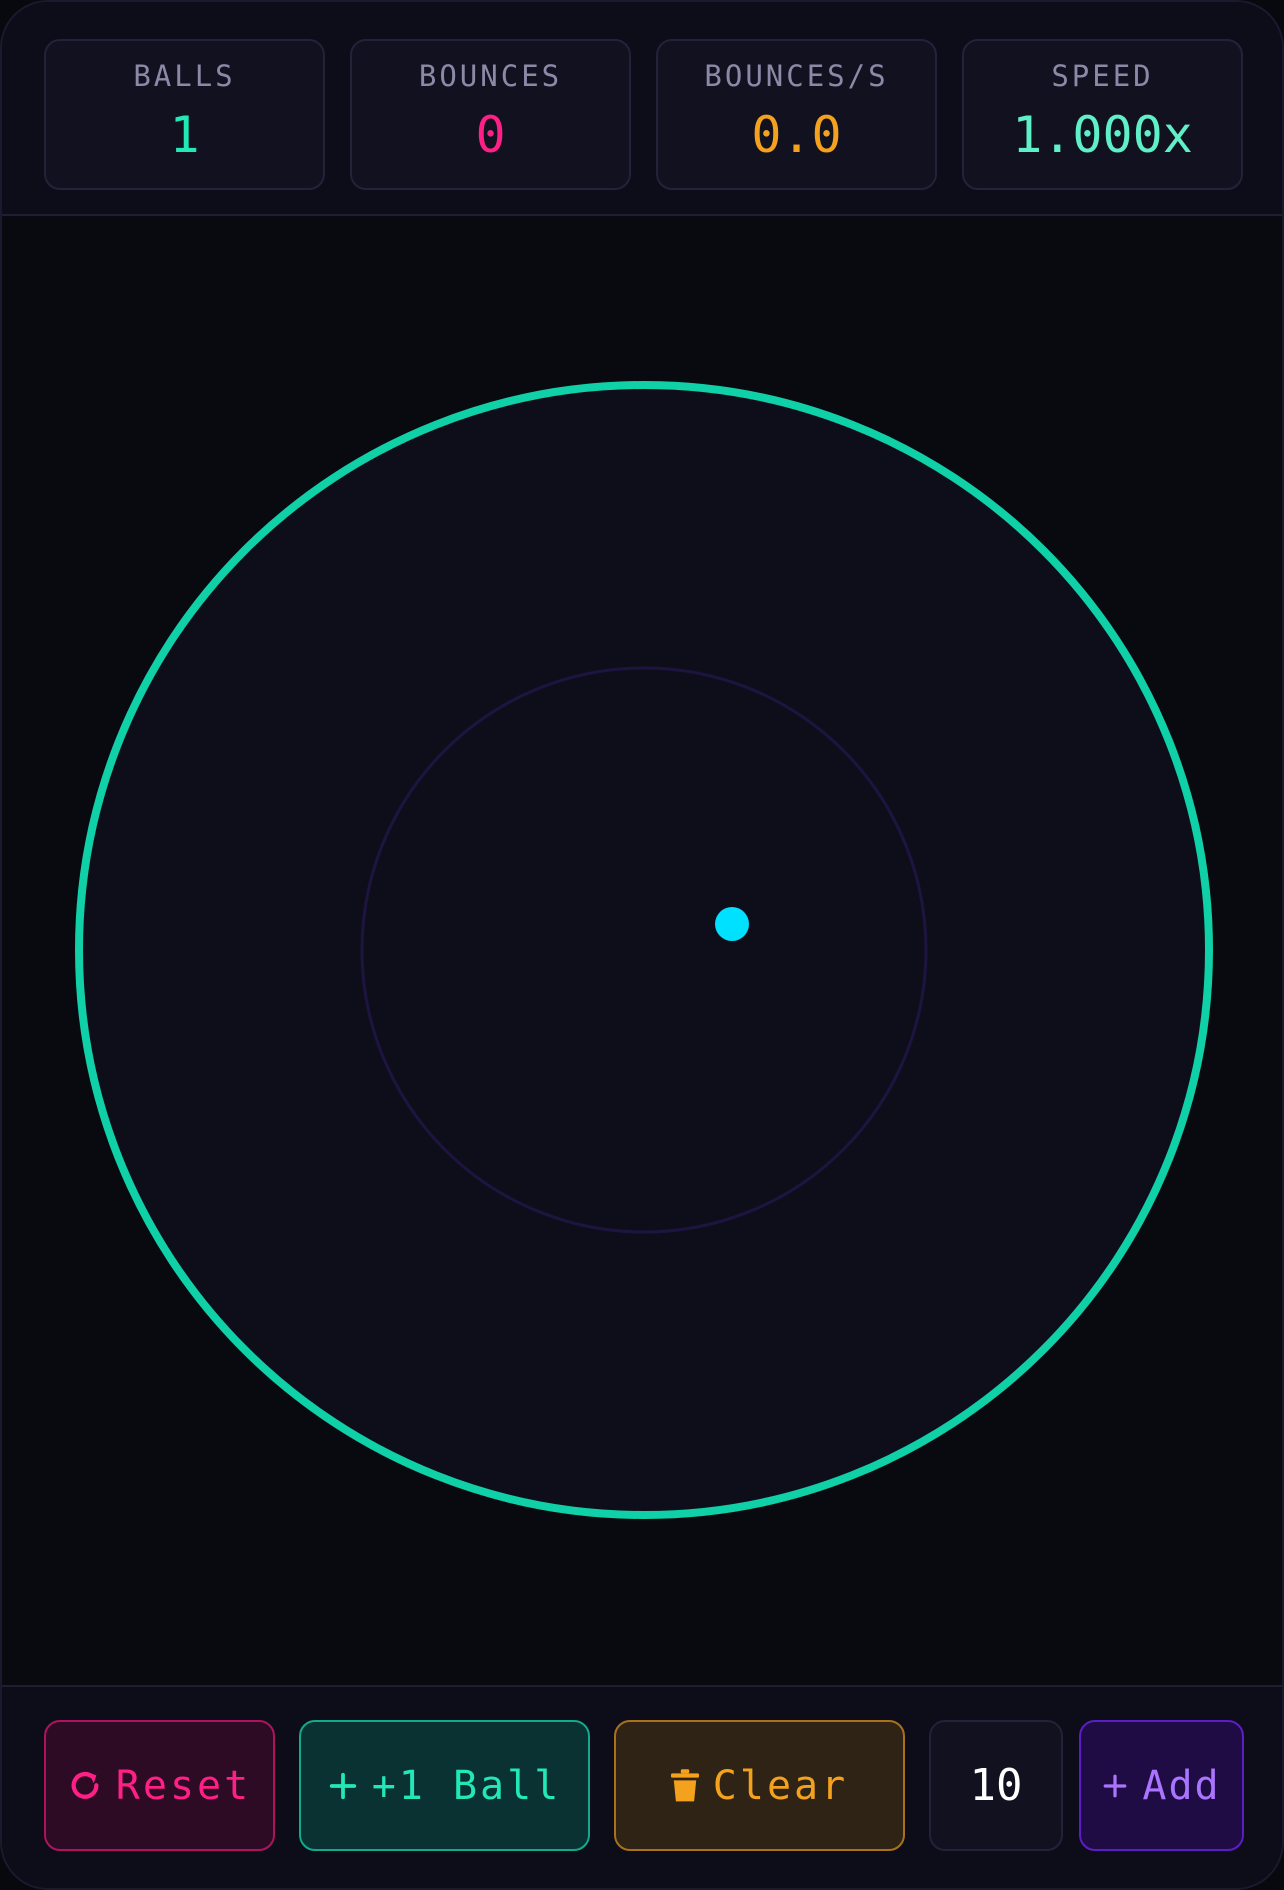  I want to click on stat-label-bounces: BOUNCES, so click(490, 76).